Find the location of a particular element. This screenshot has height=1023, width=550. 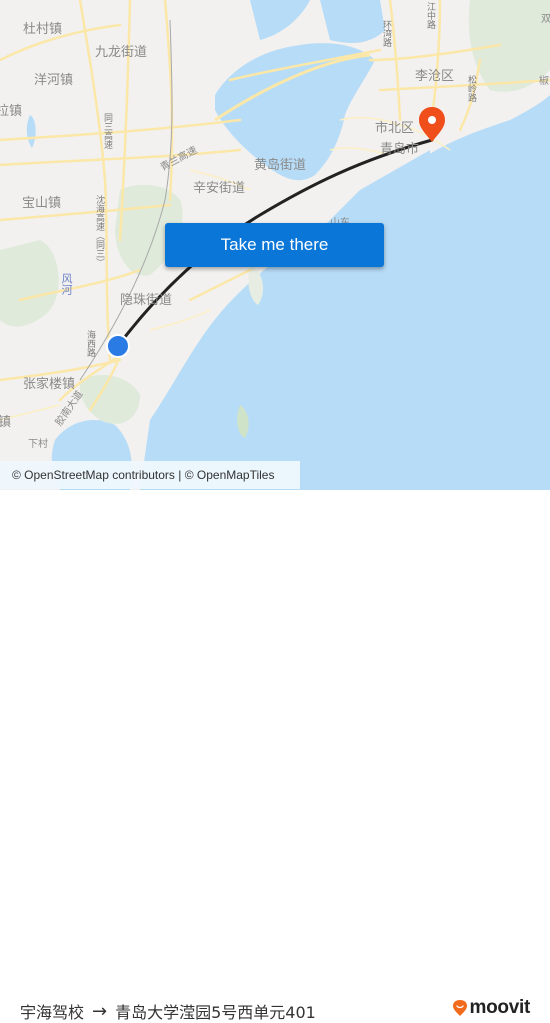

road-label: 海西路 is located at coordinates (90, 343).